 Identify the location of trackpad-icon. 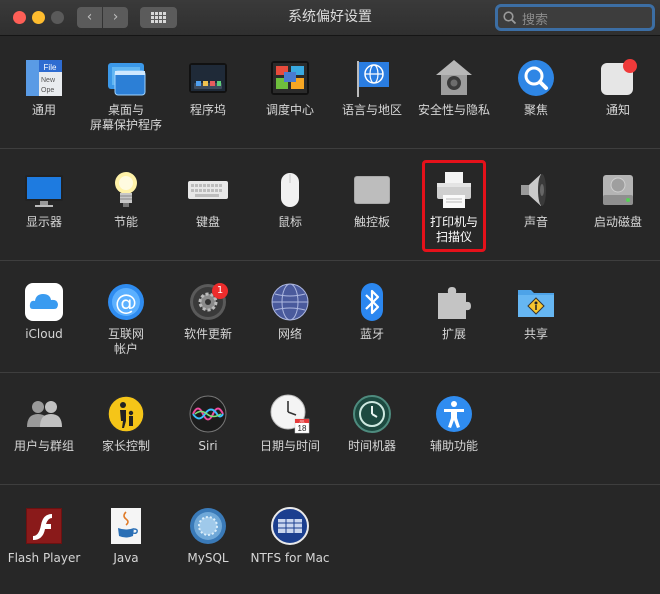
(372, 190).